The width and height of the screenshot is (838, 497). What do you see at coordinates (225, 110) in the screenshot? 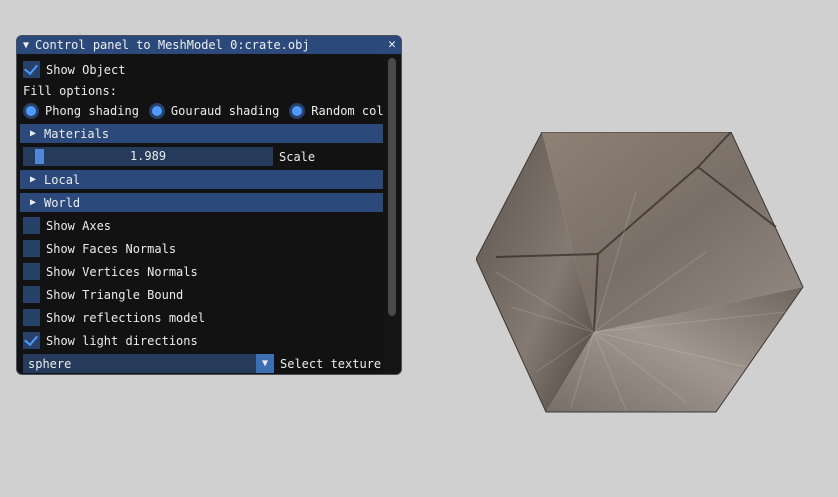
I see `radio-label: Gouraud shading` at bounding box center [225, 110].